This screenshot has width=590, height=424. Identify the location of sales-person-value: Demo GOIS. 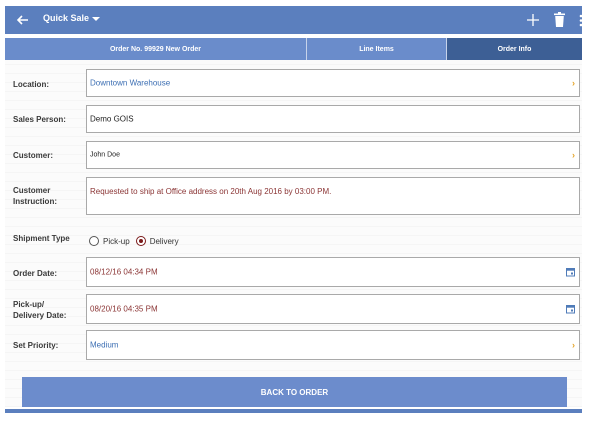
(112, 119).